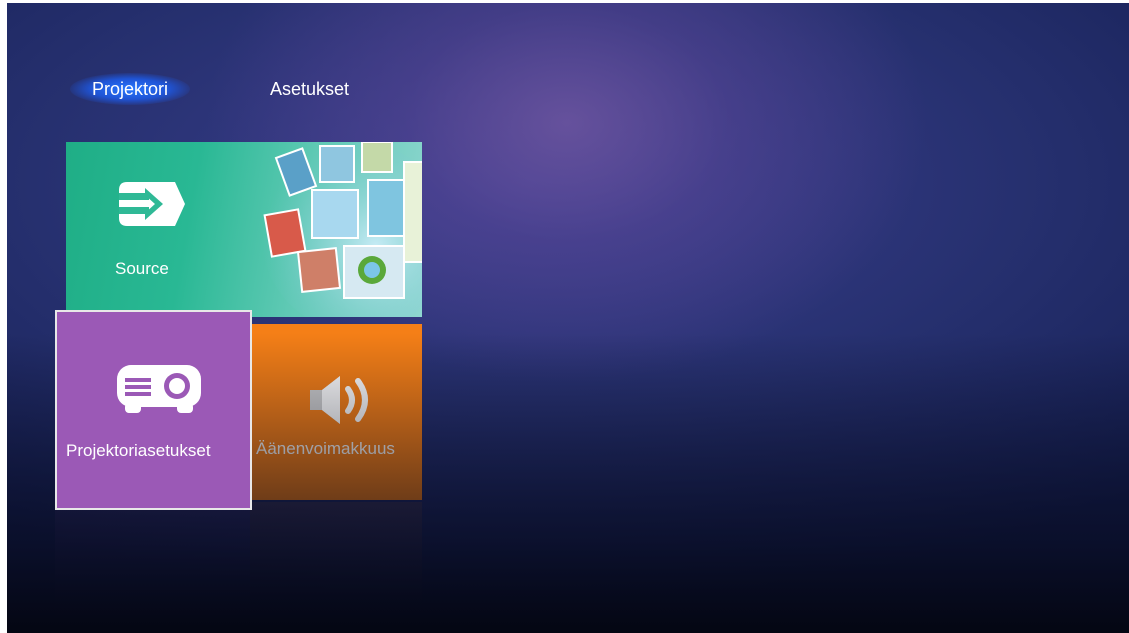 This screenshot has width=1129, height=633. What do you see at coordinates (336, 557) in the screenshot?
I see `volume-tile-reflection` at bounding box center [336, 557].